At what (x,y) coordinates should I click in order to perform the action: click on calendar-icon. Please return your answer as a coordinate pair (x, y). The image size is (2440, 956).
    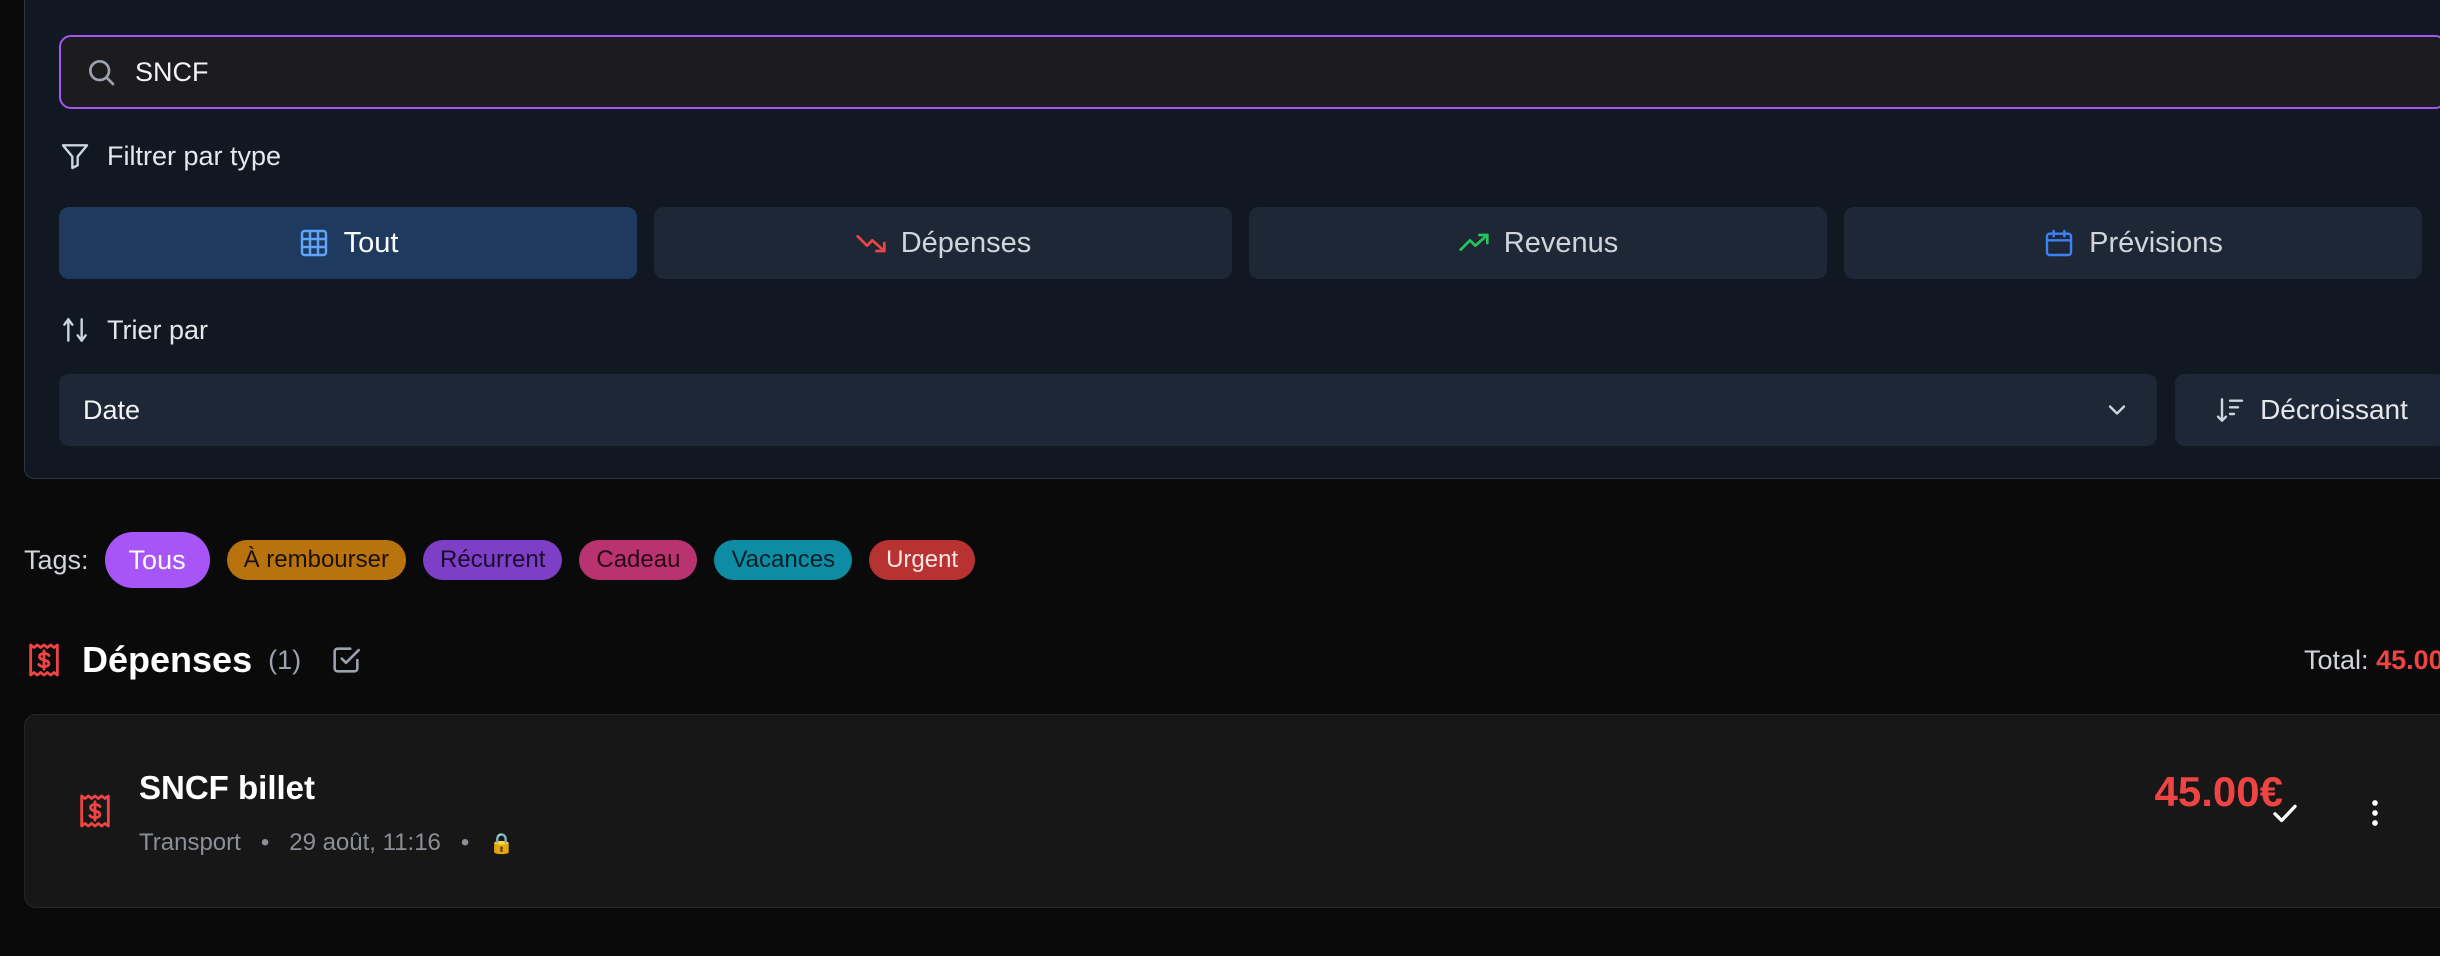
    Looking at the image, I should click on (2059, 243).